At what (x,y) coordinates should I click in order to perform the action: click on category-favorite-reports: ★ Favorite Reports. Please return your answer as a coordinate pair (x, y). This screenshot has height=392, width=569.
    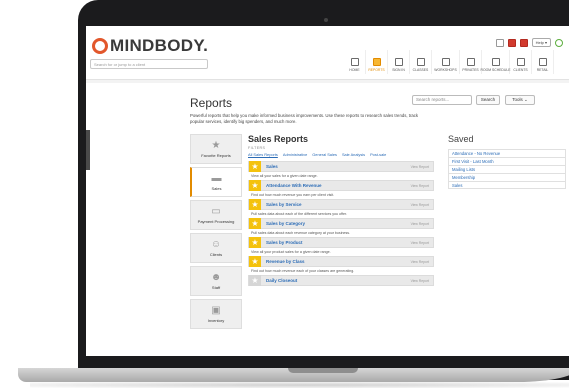
    Looking at the image, I should click on (216, 149).